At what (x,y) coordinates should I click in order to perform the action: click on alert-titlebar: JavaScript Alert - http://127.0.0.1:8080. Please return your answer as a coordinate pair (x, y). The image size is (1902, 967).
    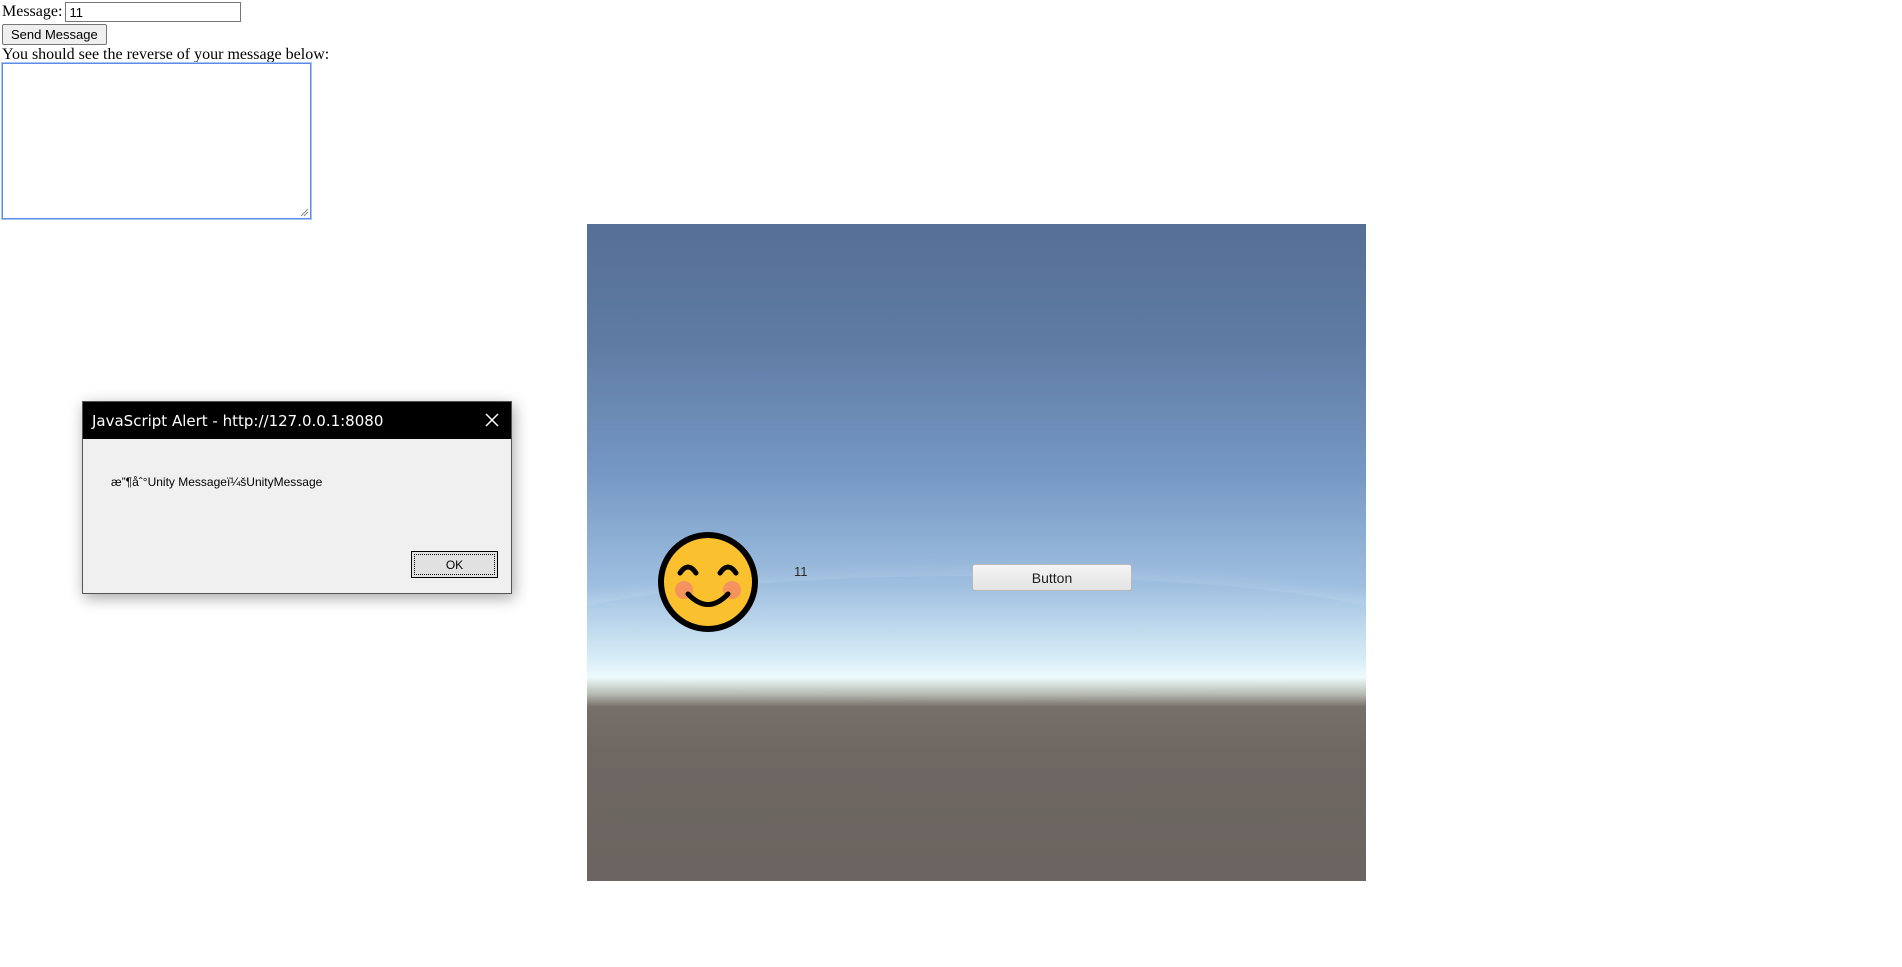
    Looking at the image, I should click on (297, 420).